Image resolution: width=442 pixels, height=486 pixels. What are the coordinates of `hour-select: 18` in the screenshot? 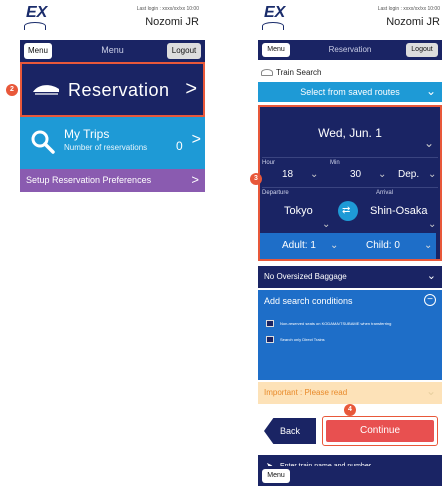 It's located at (287, 174).